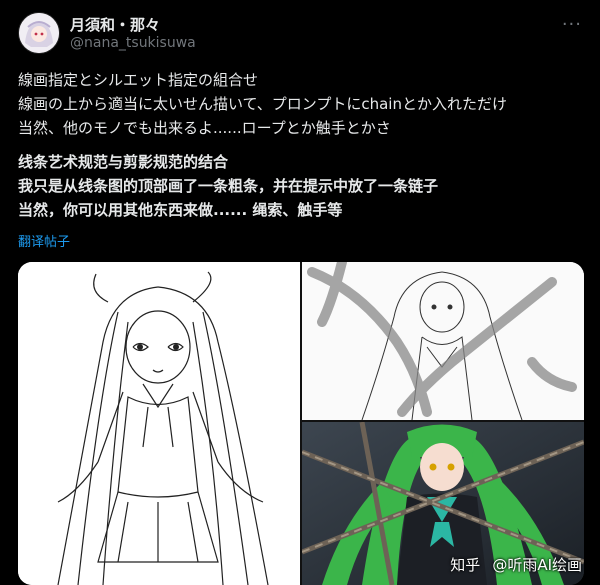 The image size is (600, 585). I want to click on post-line: 线条艺术规范与剪影规范的结合, so click(123, 162).